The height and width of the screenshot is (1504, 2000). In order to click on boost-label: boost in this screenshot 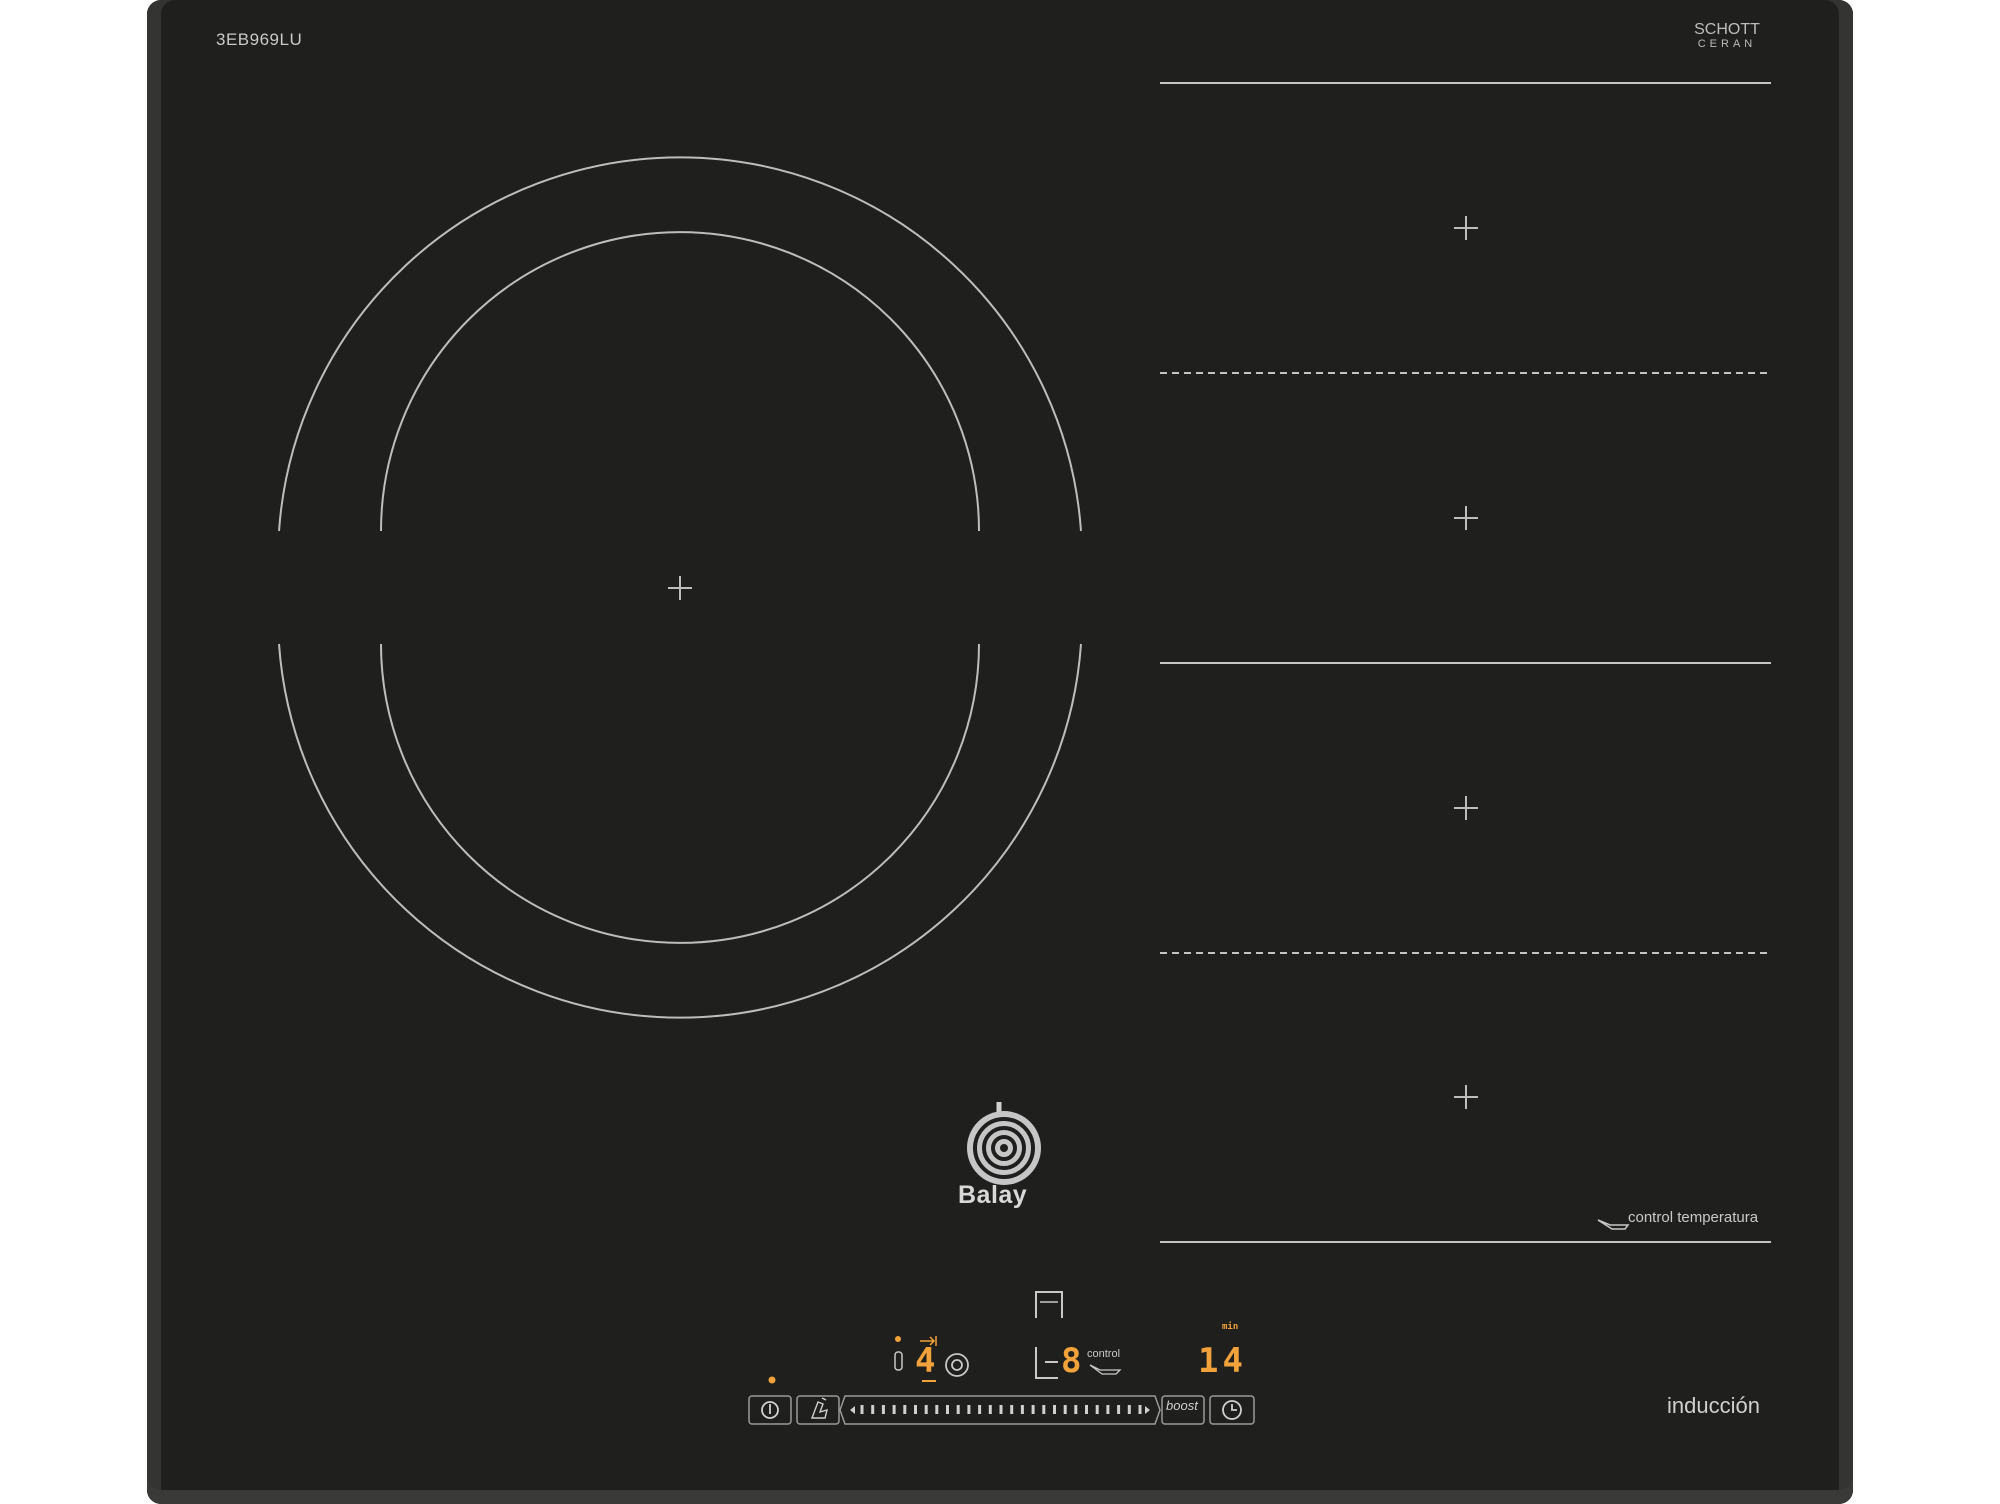, I will do `click(1182, 1405)`.